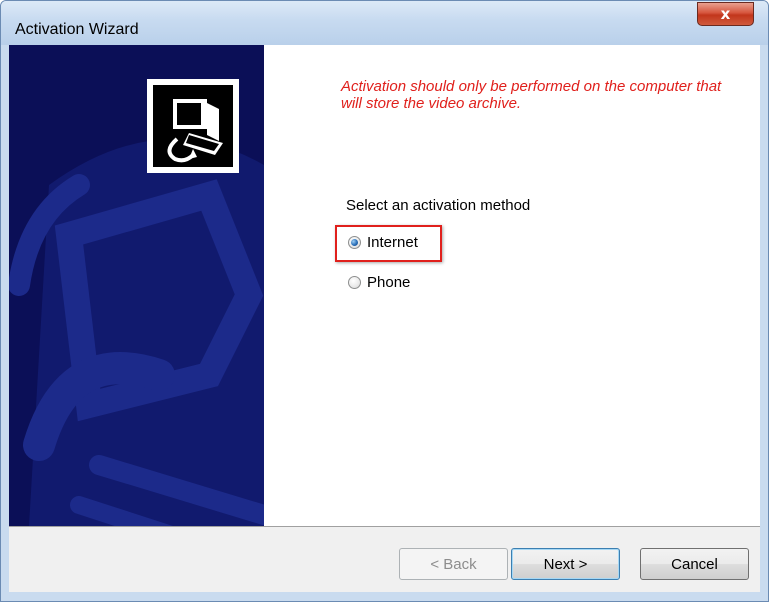 The width and height of the screenshot is (769, 602). What do you see at coordinates (438, 205) in the screenshot?
I see `activation-method-prompt: Select an activation method` at bounding box center [438, 205].